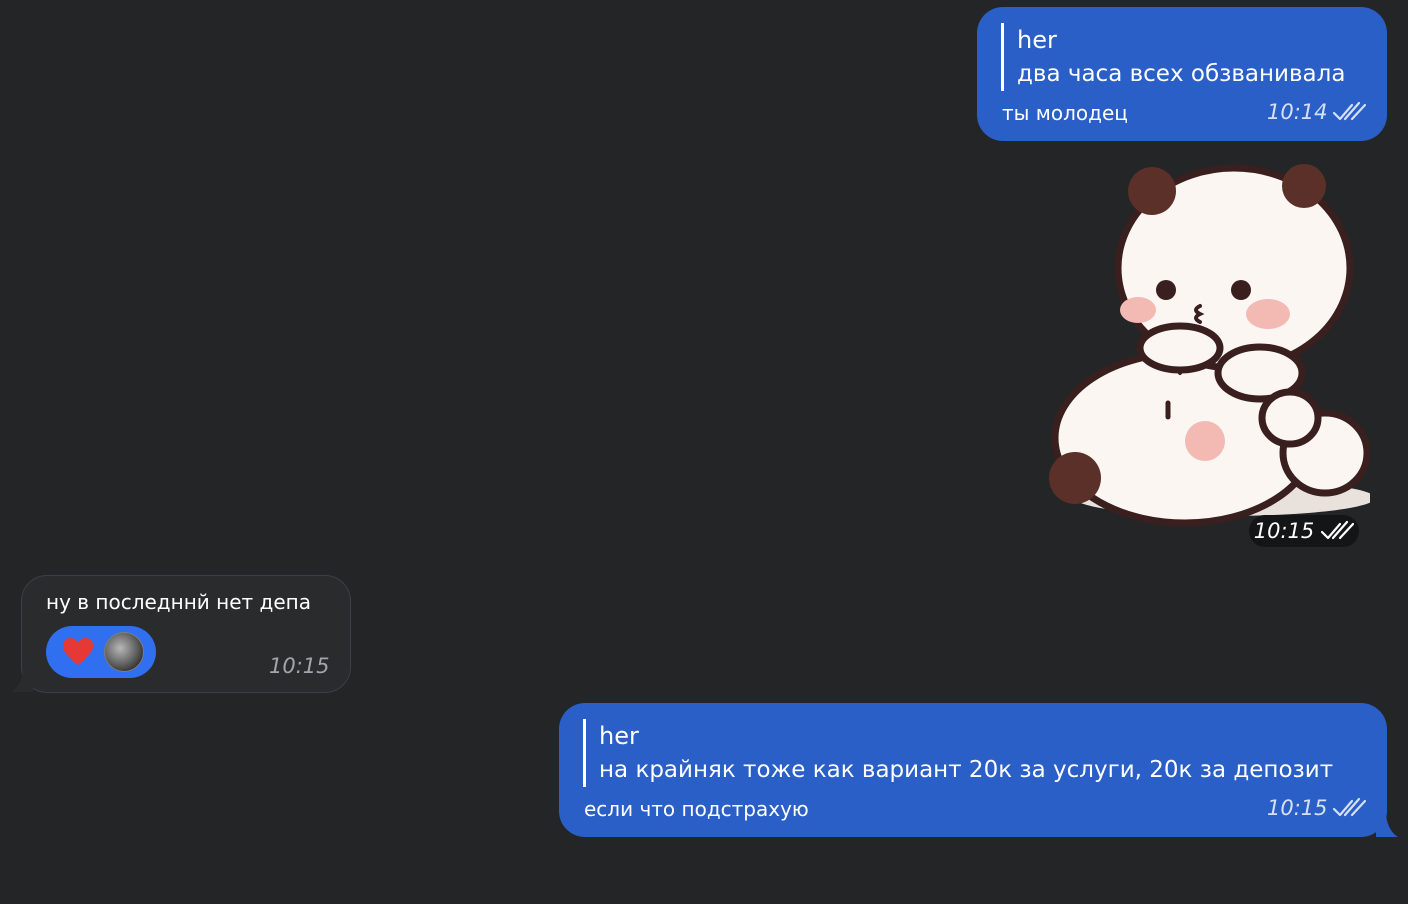 The image size is (1408, 904). Describe the element at coordinates (1173, 57) in the screenshot. I see `reply-quote: her два часа всех обзванивала` at that location.